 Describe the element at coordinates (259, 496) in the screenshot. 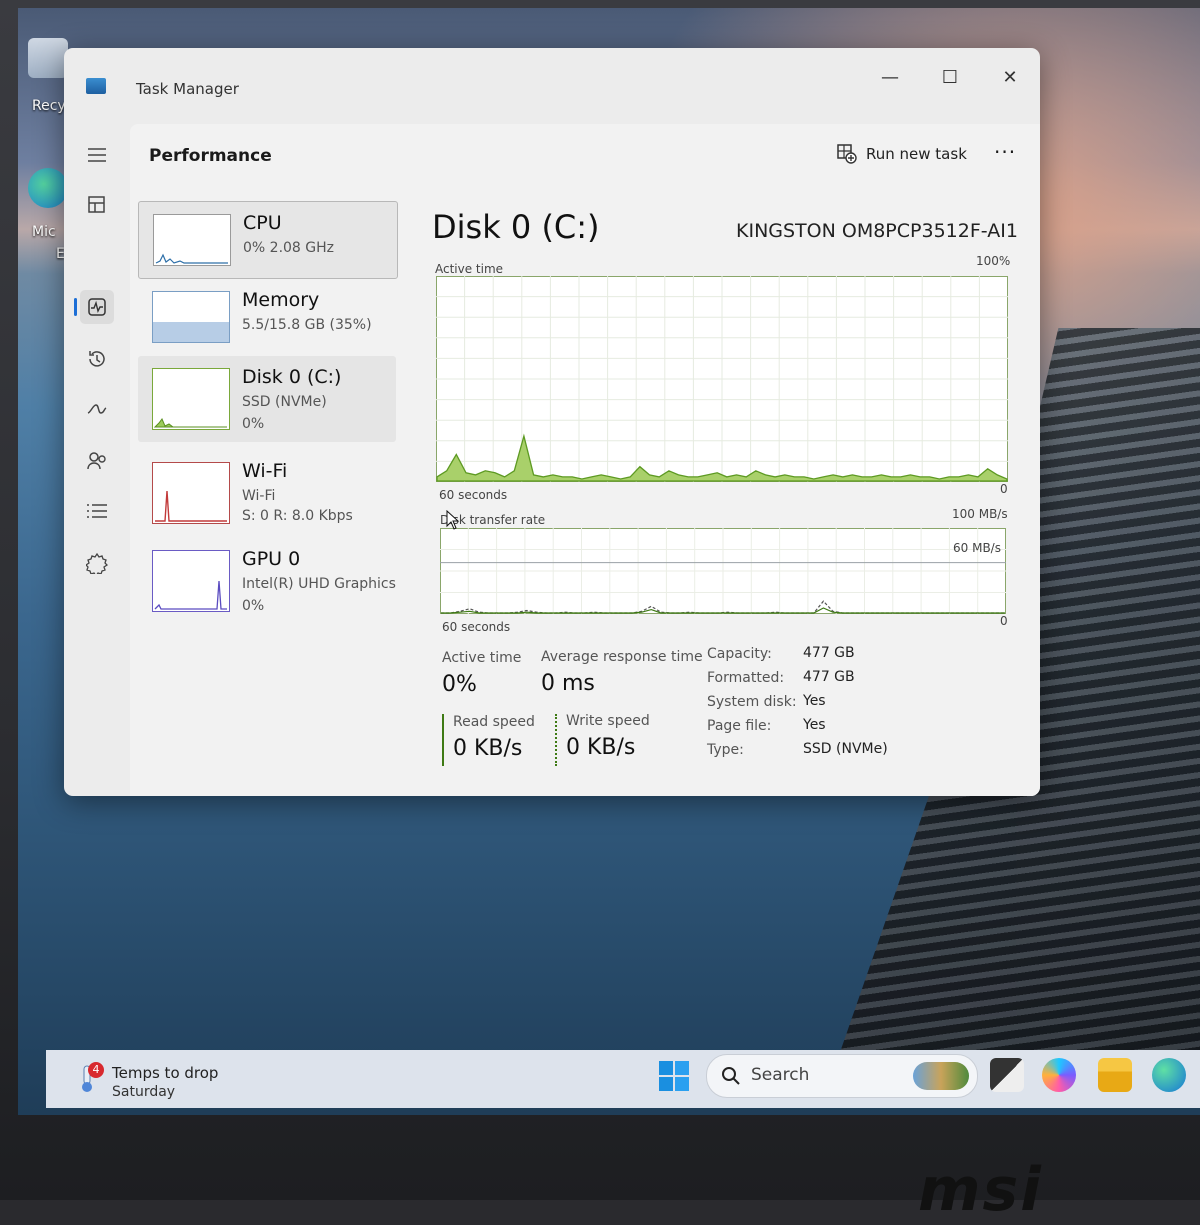

I see `resource-detail: Wi-Fi` at that location.